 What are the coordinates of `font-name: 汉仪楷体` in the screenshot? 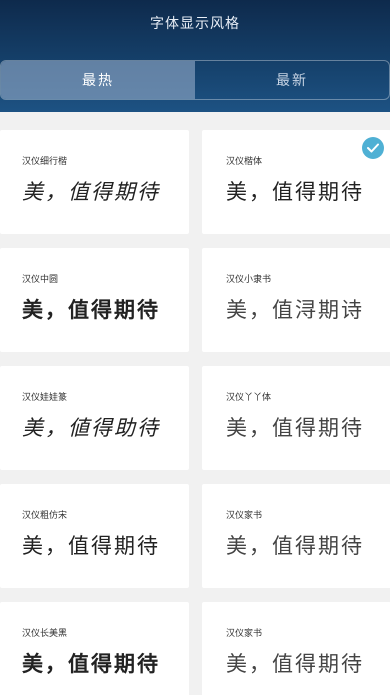 It's located at (244, 162).